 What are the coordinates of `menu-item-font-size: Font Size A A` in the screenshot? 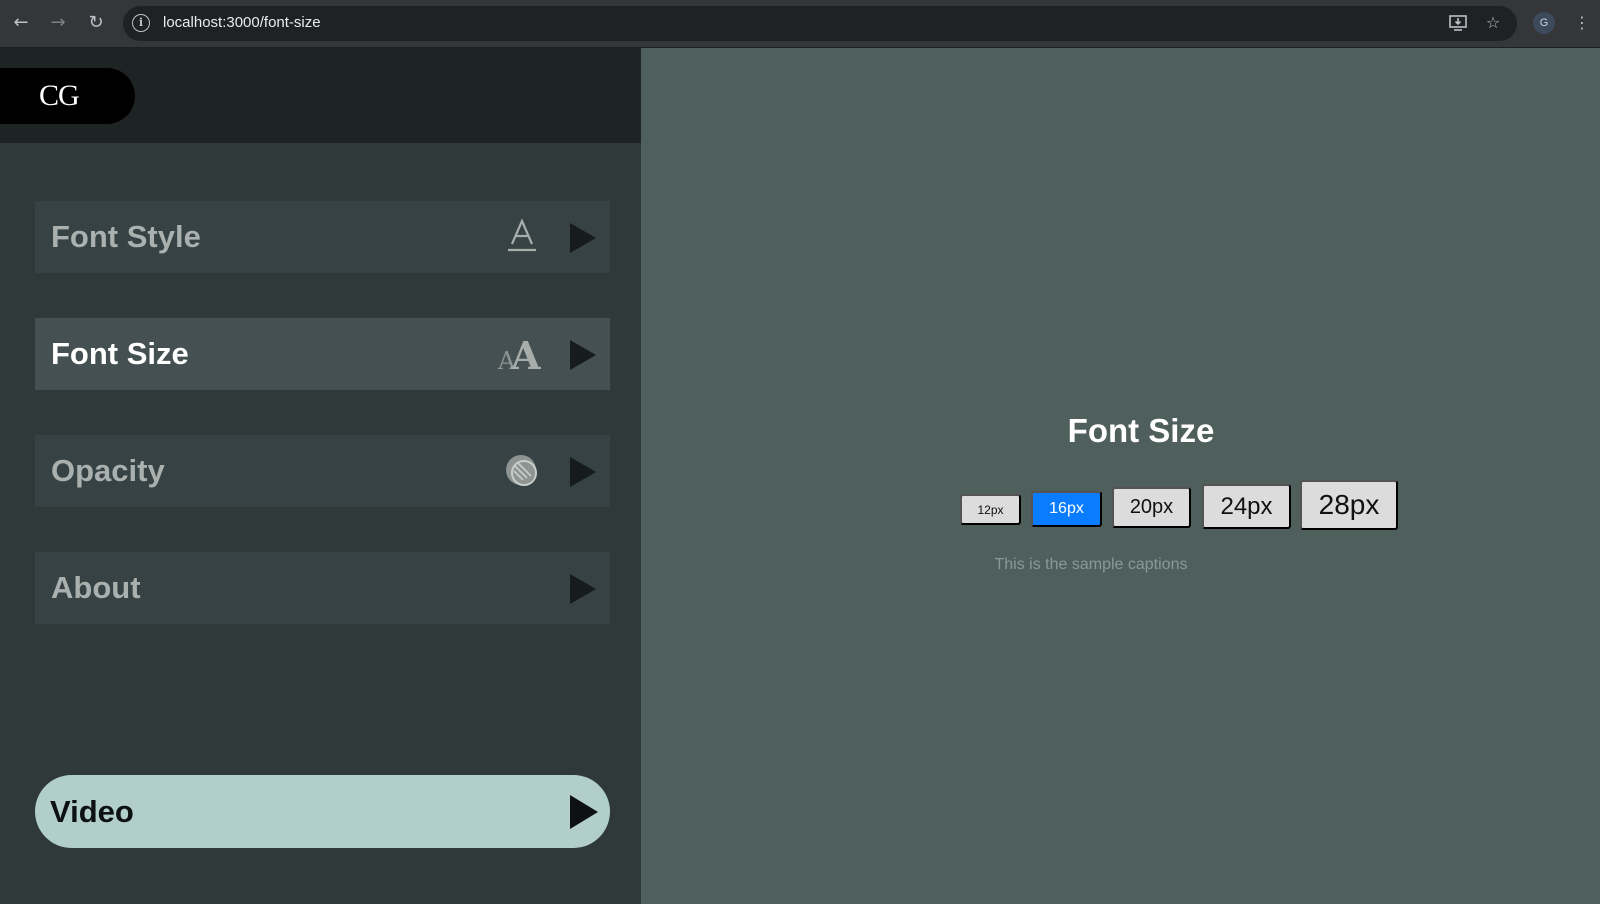 It's located at (322, 354).